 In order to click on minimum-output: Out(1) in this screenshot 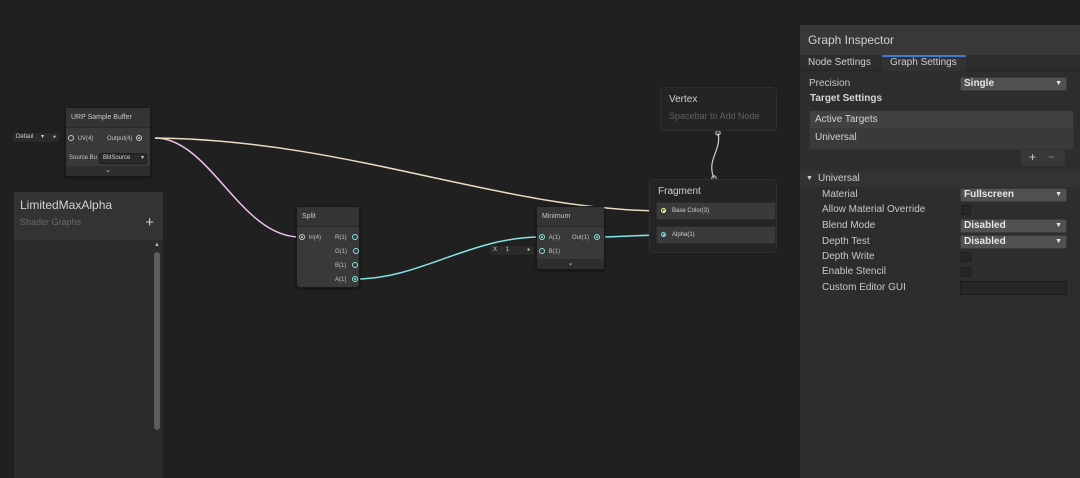, I will do `click(586, 238)`.